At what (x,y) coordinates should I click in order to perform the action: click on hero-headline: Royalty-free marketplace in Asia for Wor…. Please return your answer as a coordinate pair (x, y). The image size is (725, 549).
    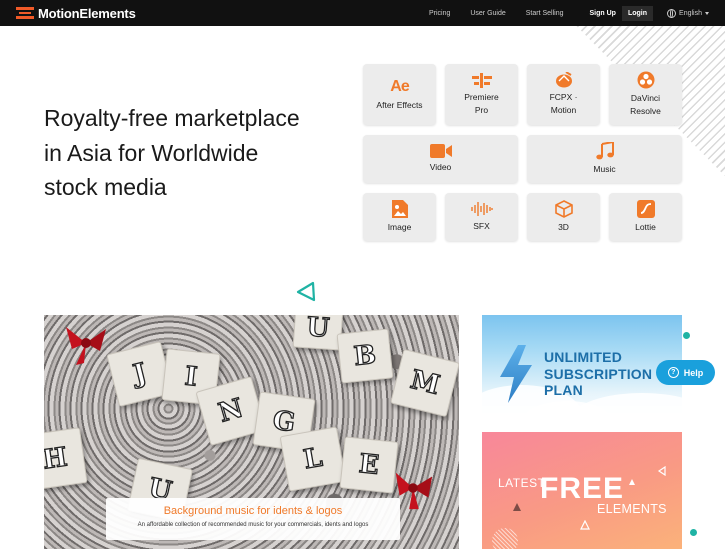
    Looking at the image, I should click on (194, 153).